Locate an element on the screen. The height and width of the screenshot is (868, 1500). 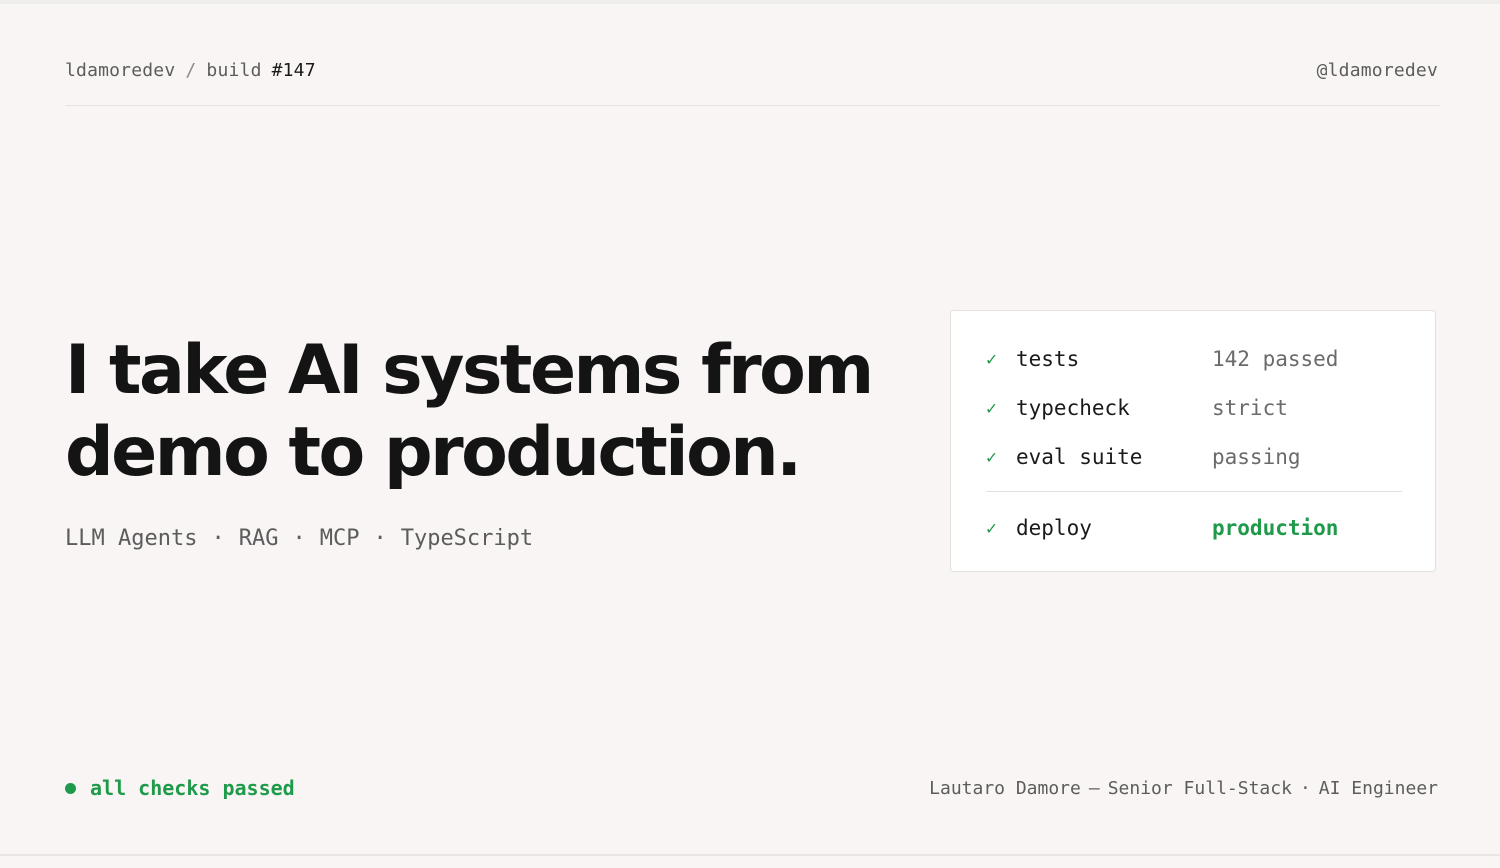
credit-dash: — is located at coordinates (1094, 788).